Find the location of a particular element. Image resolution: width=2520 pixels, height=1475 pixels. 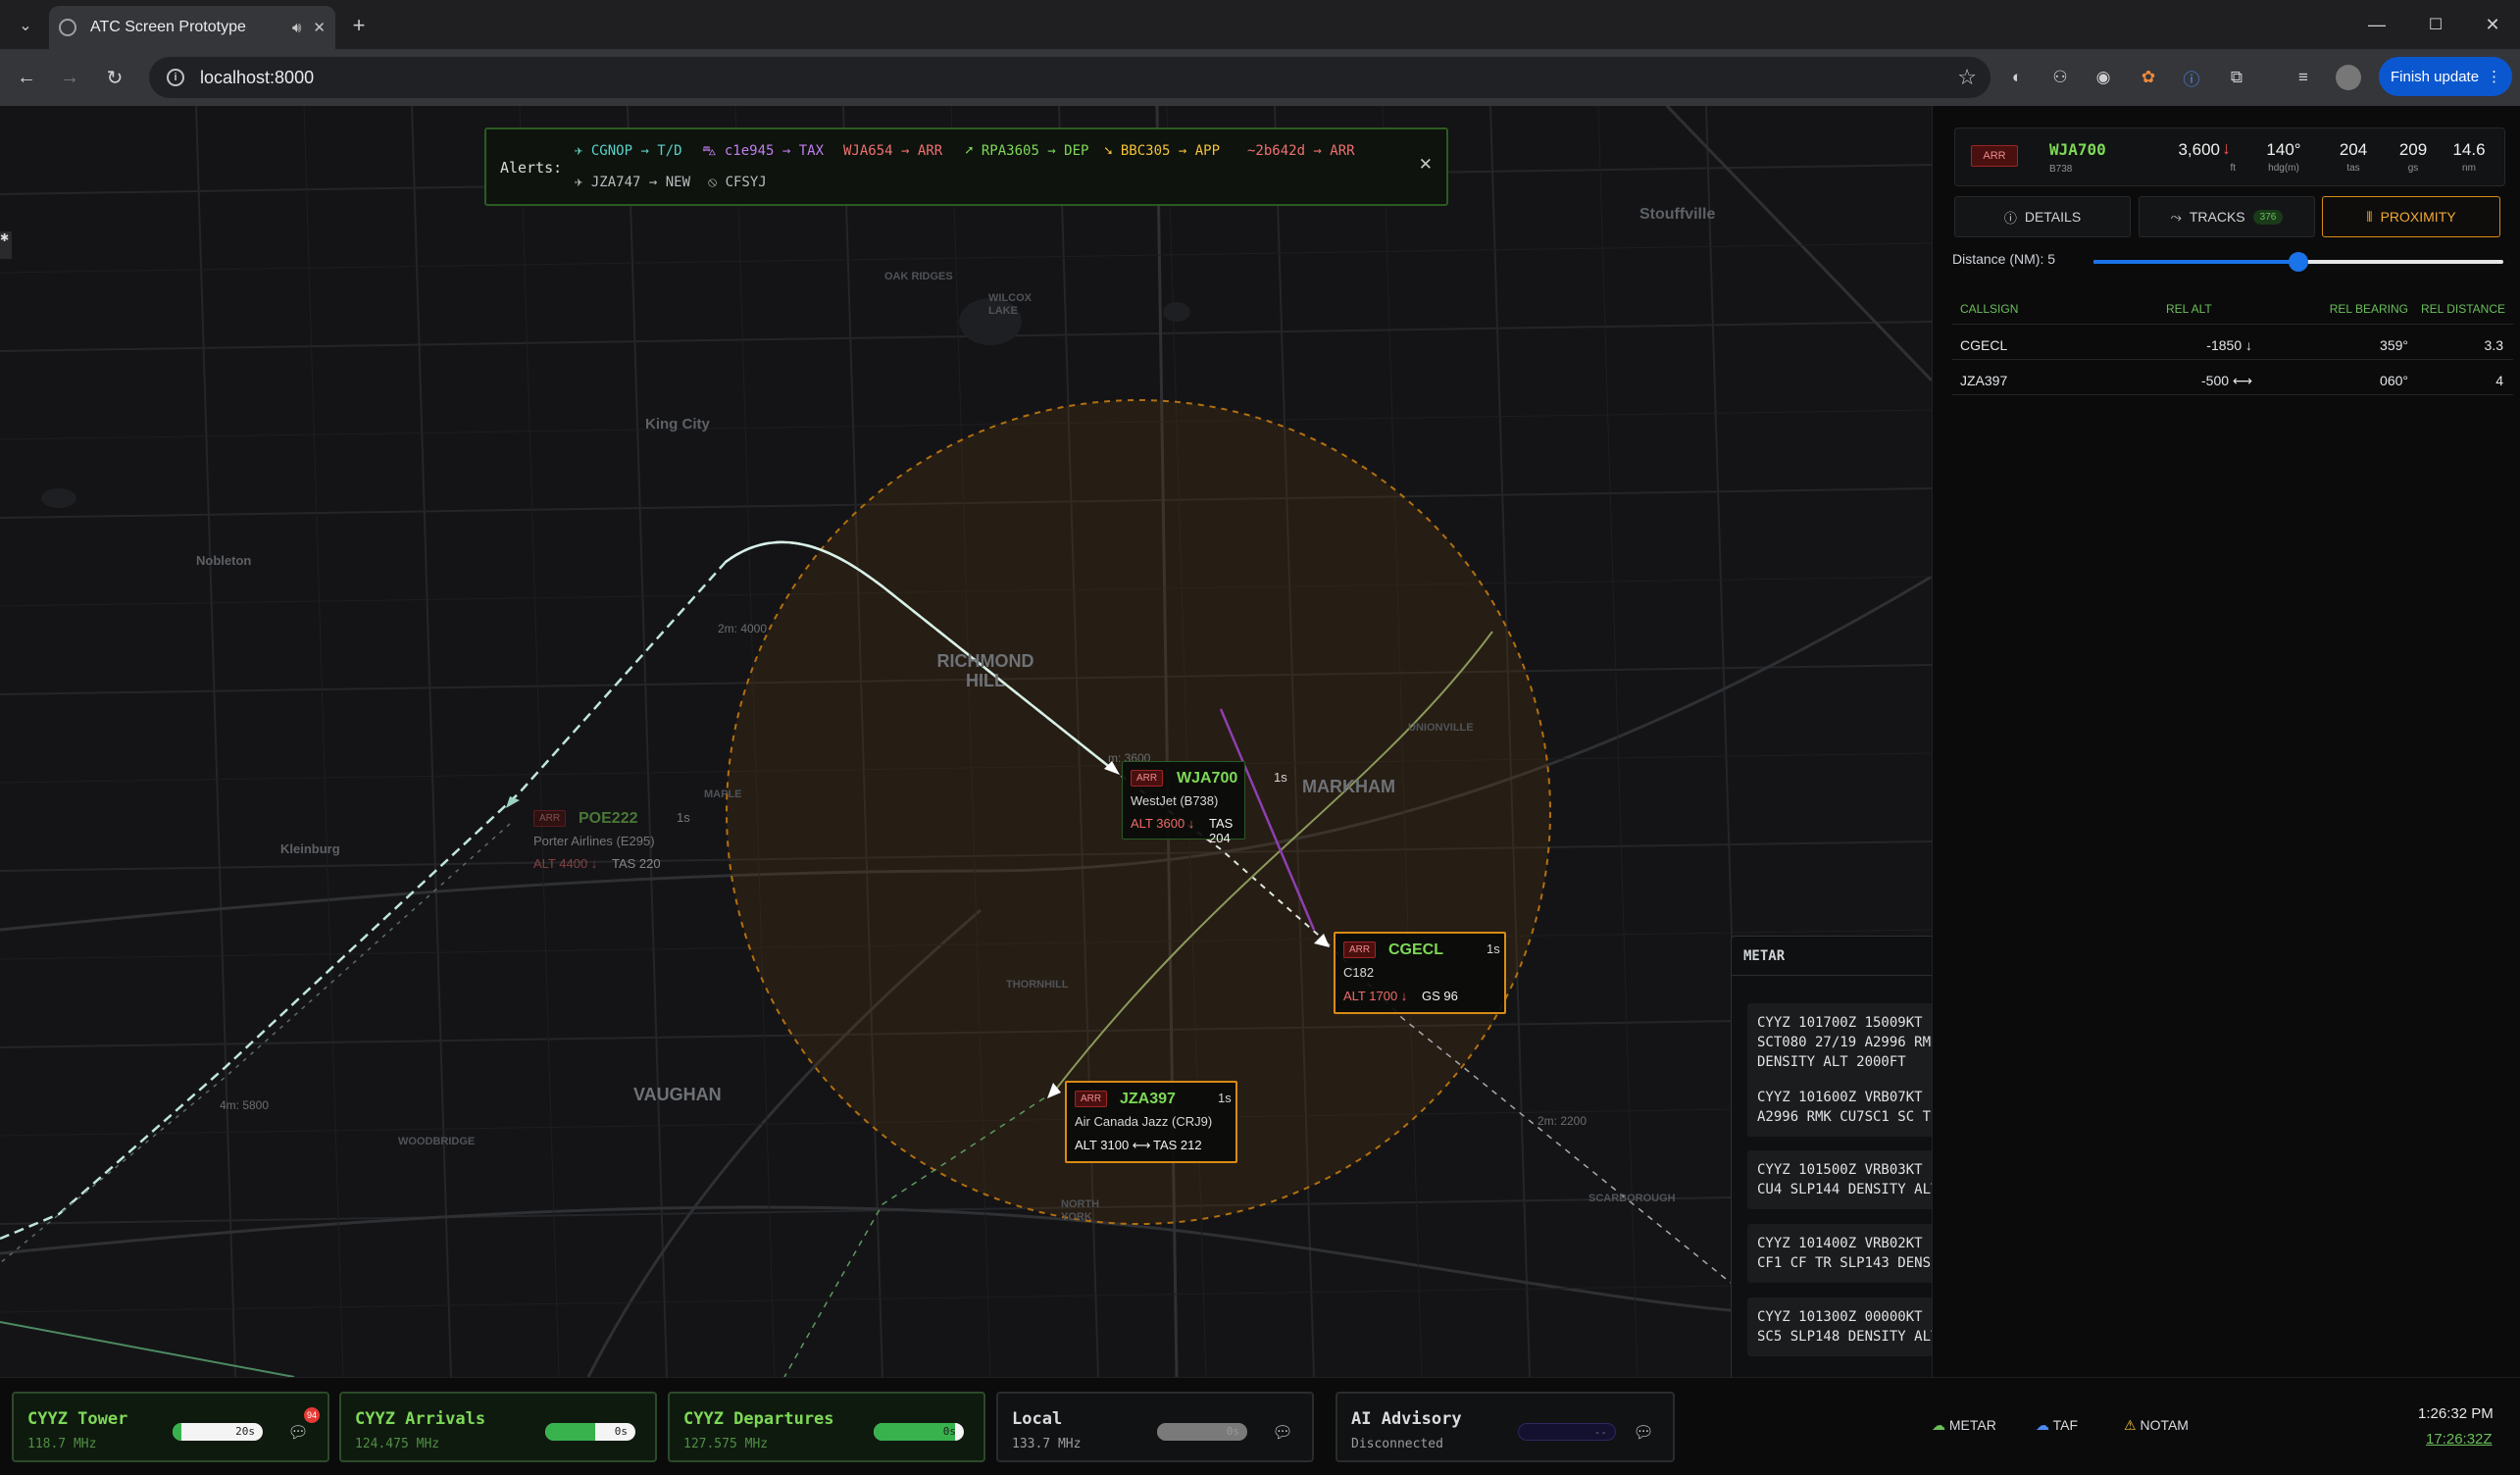

transmit-level-bar: -- is located at coordinates (1567, 1432).